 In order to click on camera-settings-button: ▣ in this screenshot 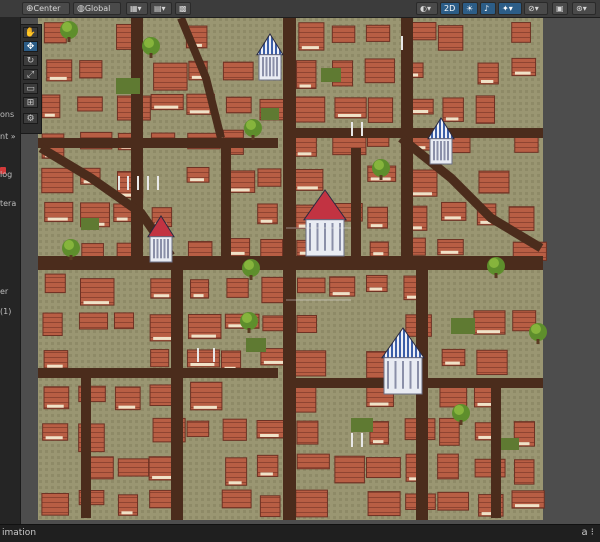, I will do `click(560, 8)`.